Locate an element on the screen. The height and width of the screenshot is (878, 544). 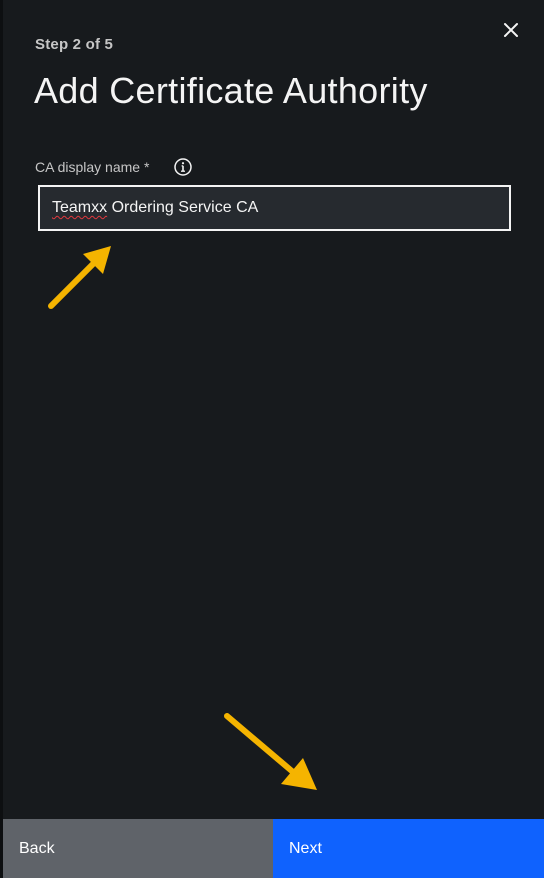
info-tooltip-button is located at coordinates (183, 167).